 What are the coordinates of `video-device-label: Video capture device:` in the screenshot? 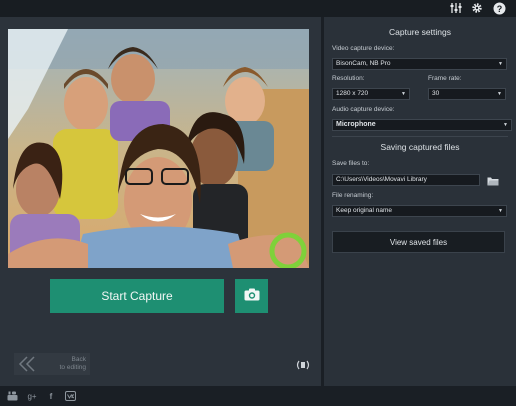 It's located at (363, 48).